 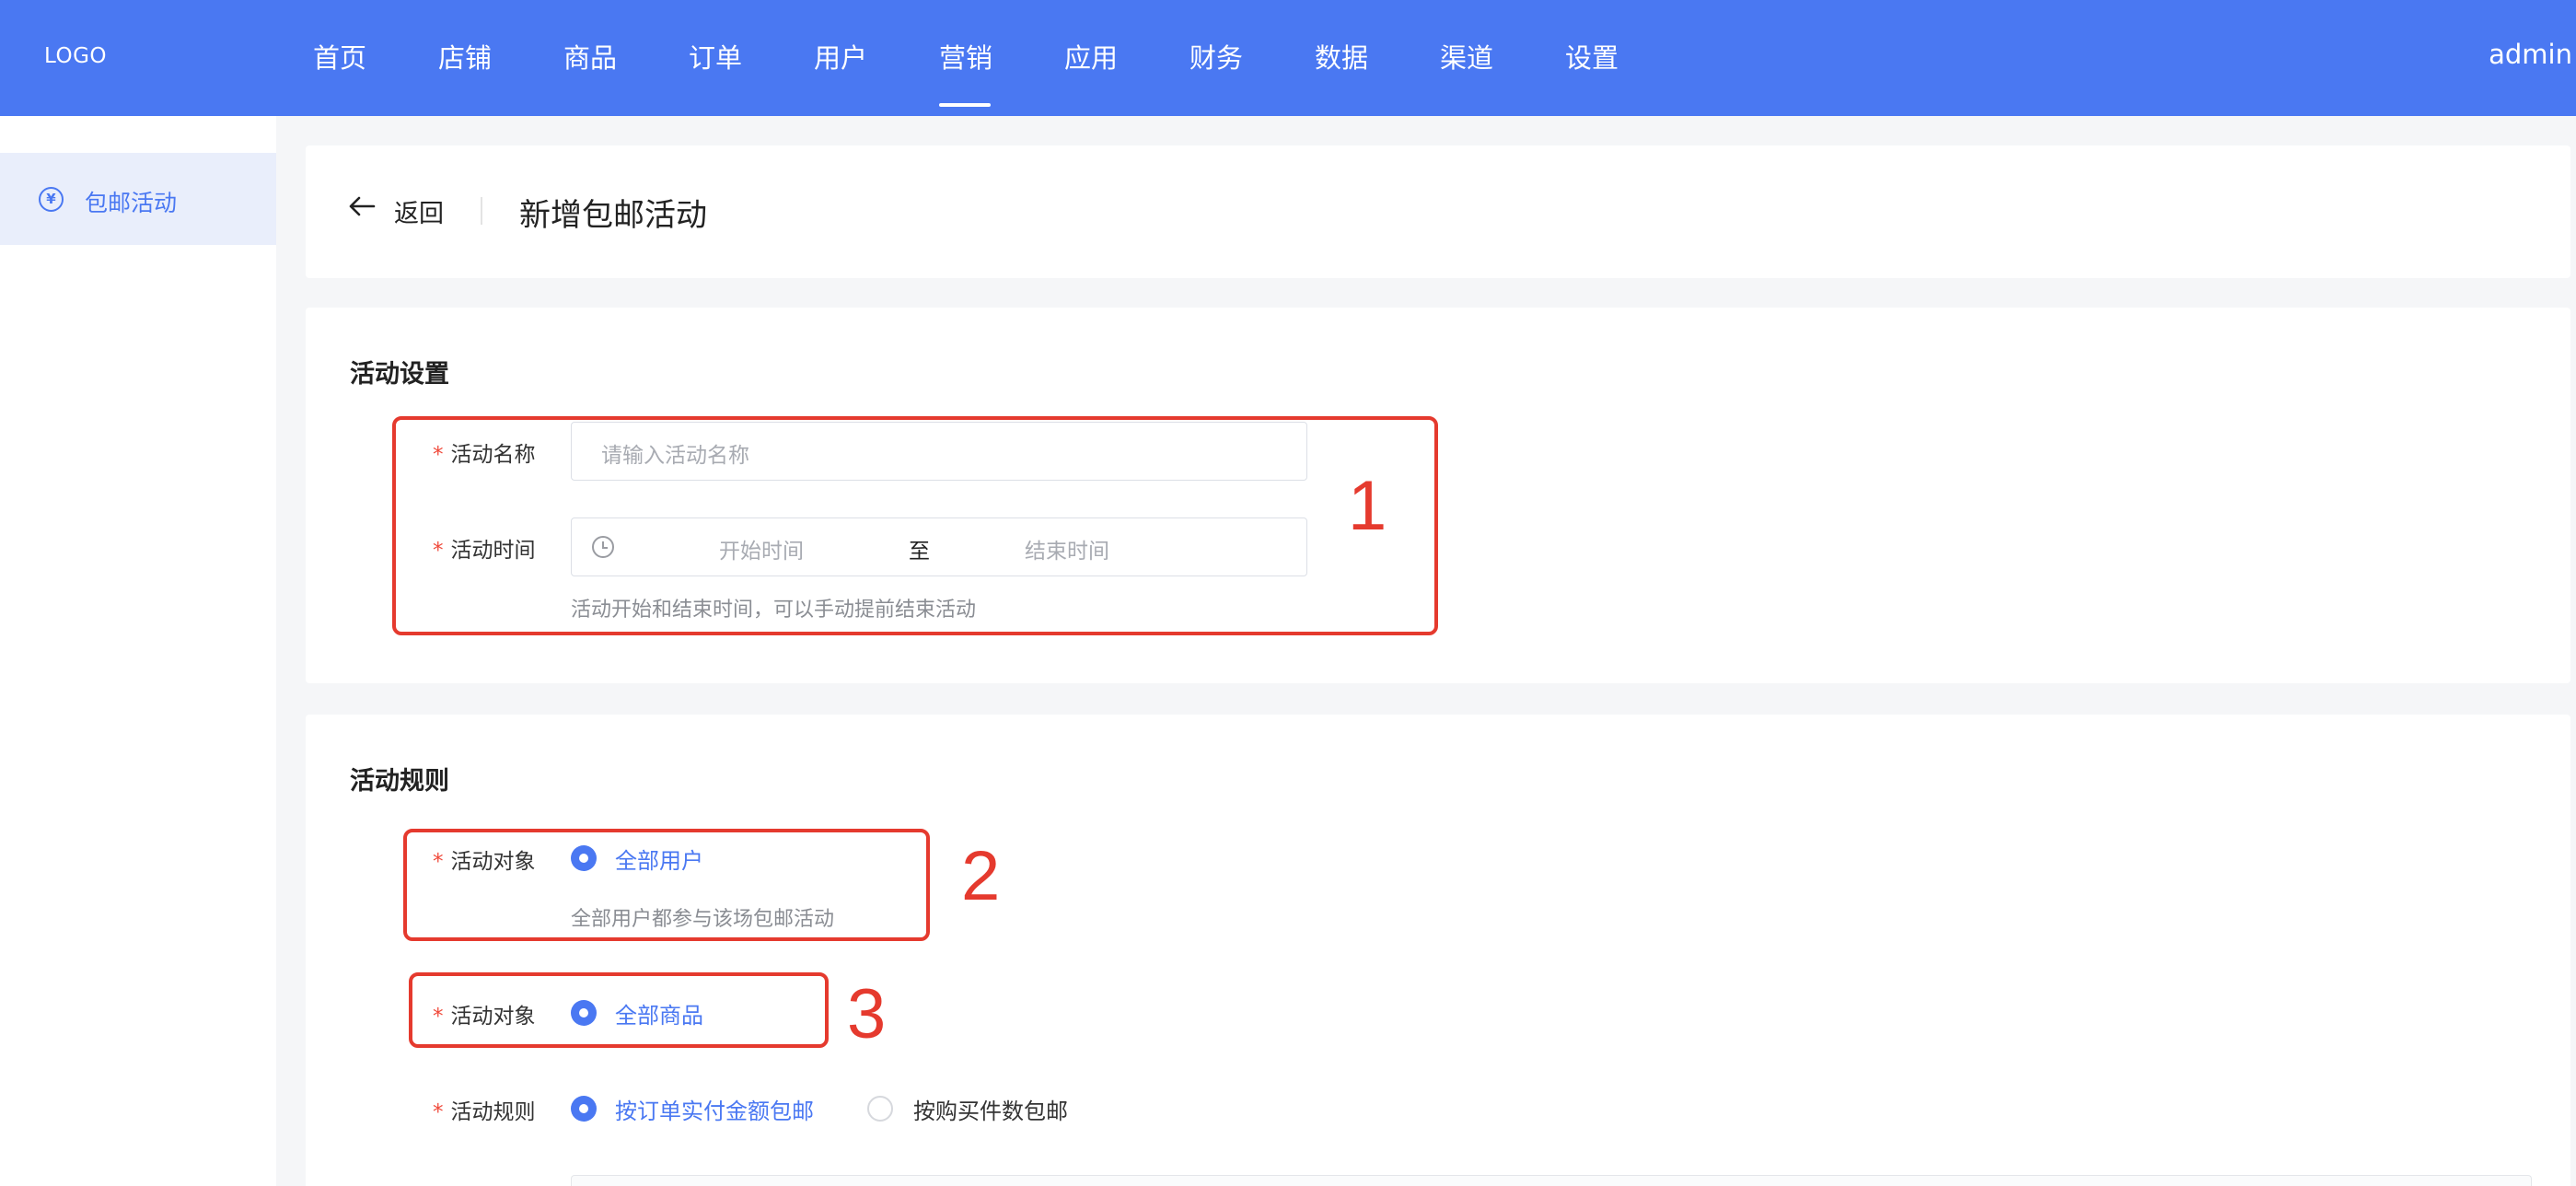 What do you see at coordinates (419, 211) in the screenshot?
I see `back-button: 返回` at bounding box center [419, 211].